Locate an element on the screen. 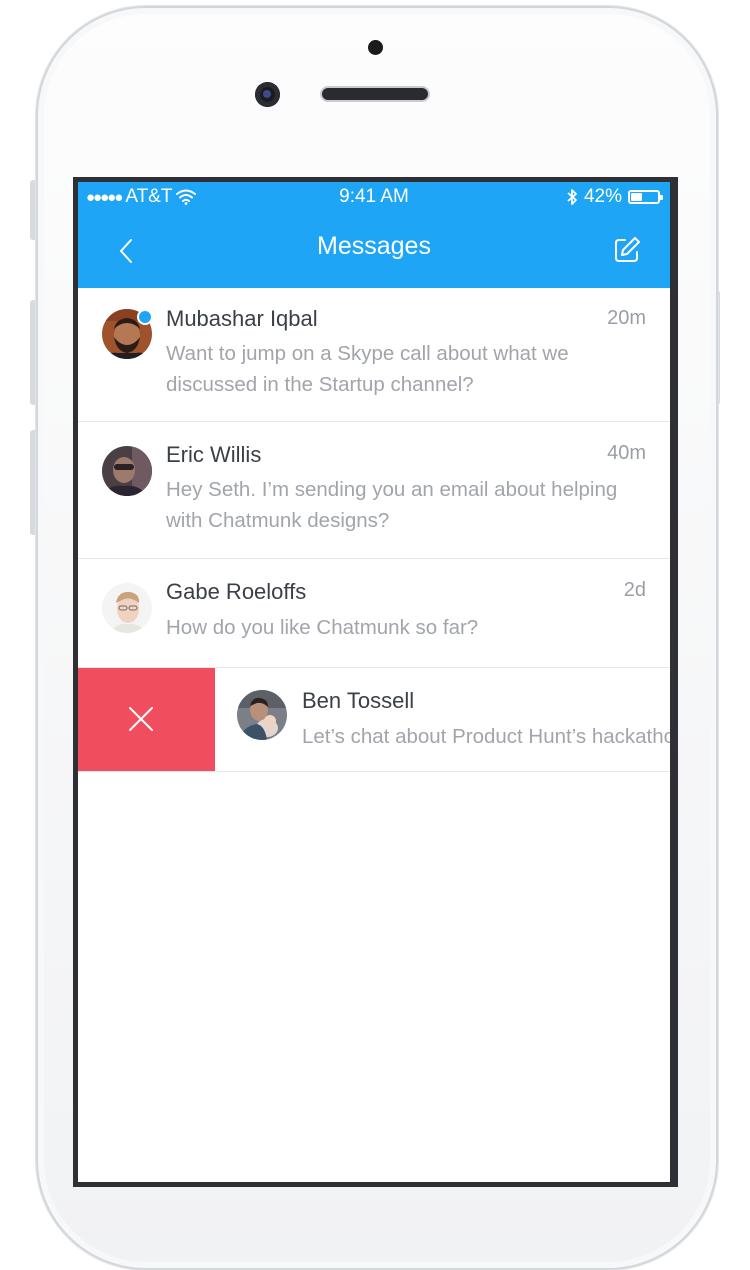 Image resolution: width=750 pixels, height=1270 pixels. status-right: 42% is located at coordinates (614, 197).